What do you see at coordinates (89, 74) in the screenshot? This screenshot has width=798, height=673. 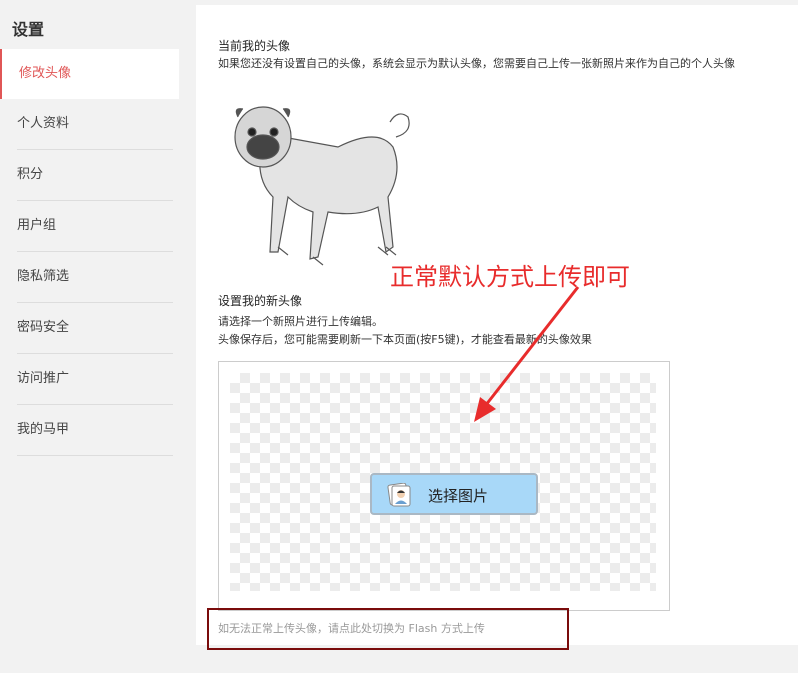 I see `sidebar-item-avatar: 修改头像` at bounding box center [89, 74].